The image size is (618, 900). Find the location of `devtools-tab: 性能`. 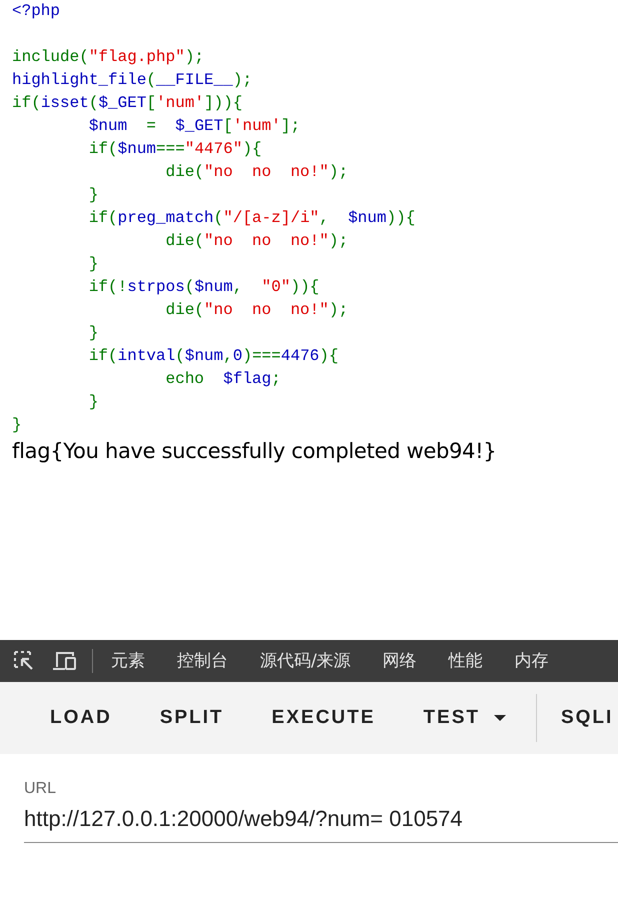

devtools-tab: 性能 is located at coordinates (465, 661).